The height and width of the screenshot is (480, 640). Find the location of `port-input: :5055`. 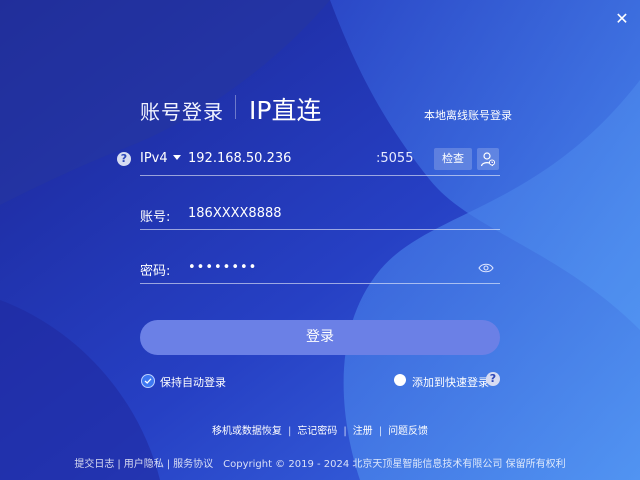

port-input: :5055 is located at coordinates (394, 158).